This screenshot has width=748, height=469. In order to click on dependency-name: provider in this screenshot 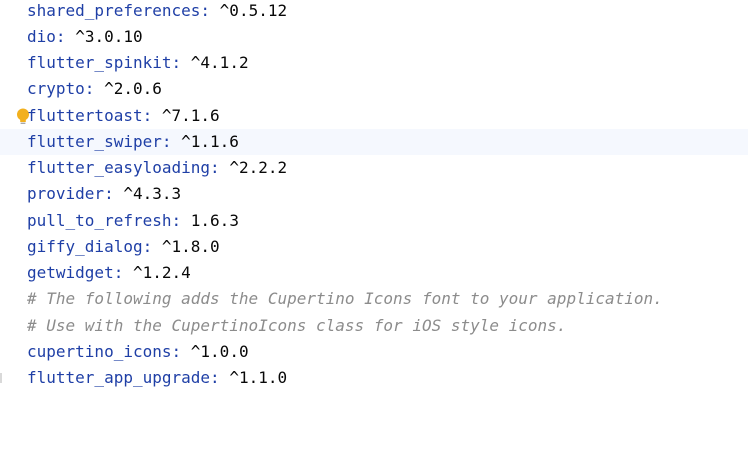, I will do `click(66, 193)`.